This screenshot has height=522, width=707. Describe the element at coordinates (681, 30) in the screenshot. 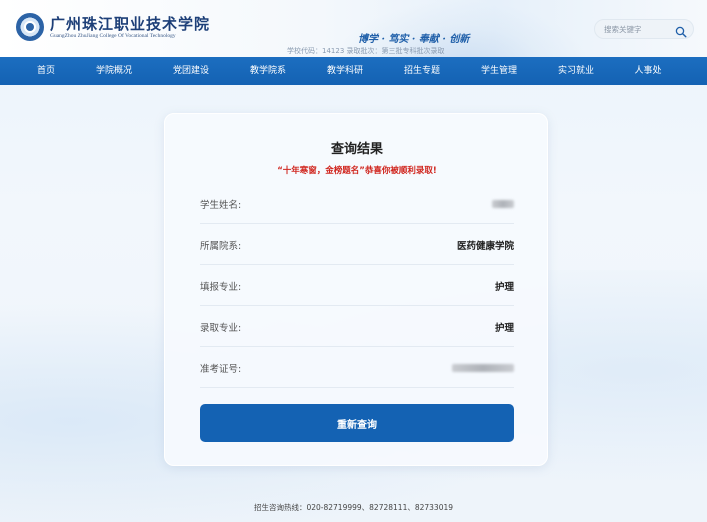

I see `search-icon` at that location.